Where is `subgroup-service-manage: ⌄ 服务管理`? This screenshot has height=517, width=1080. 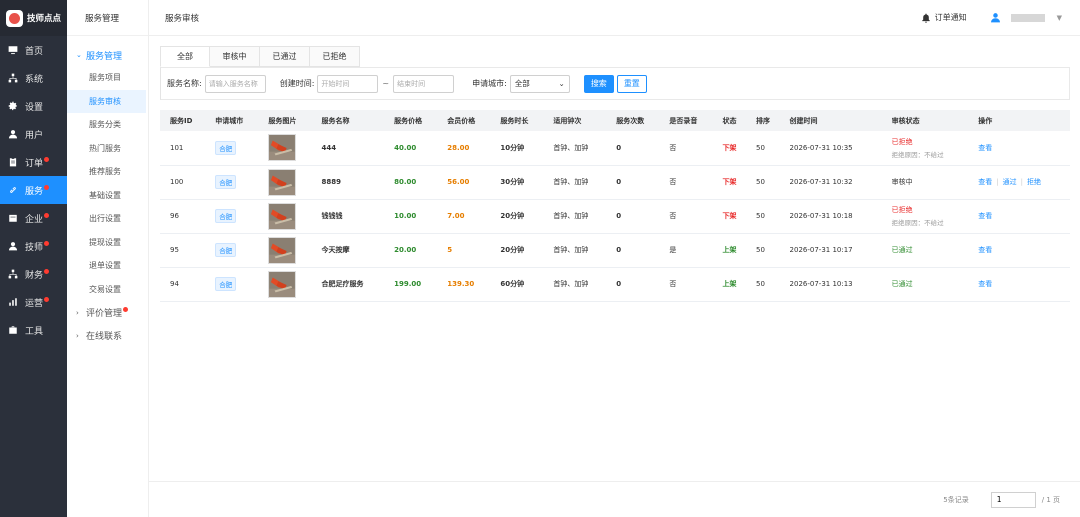
subgroup-service-manage: ⌄ 服务管理 is located at coordinates (107, 55).